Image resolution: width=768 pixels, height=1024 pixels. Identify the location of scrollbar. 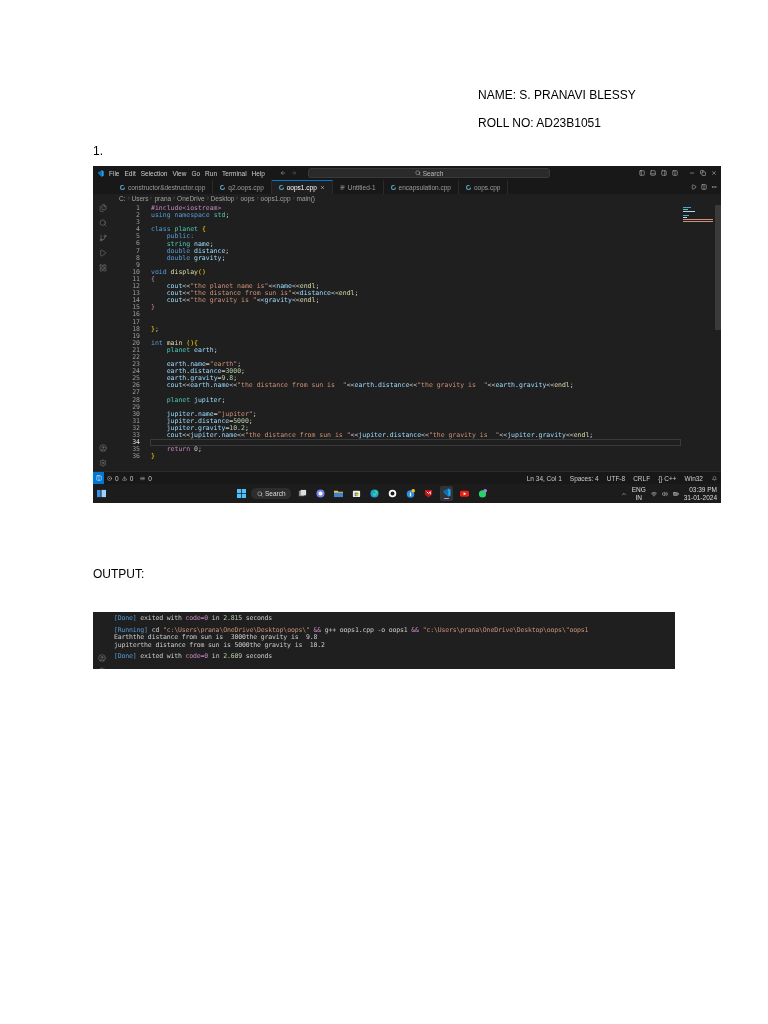
(718, 267).